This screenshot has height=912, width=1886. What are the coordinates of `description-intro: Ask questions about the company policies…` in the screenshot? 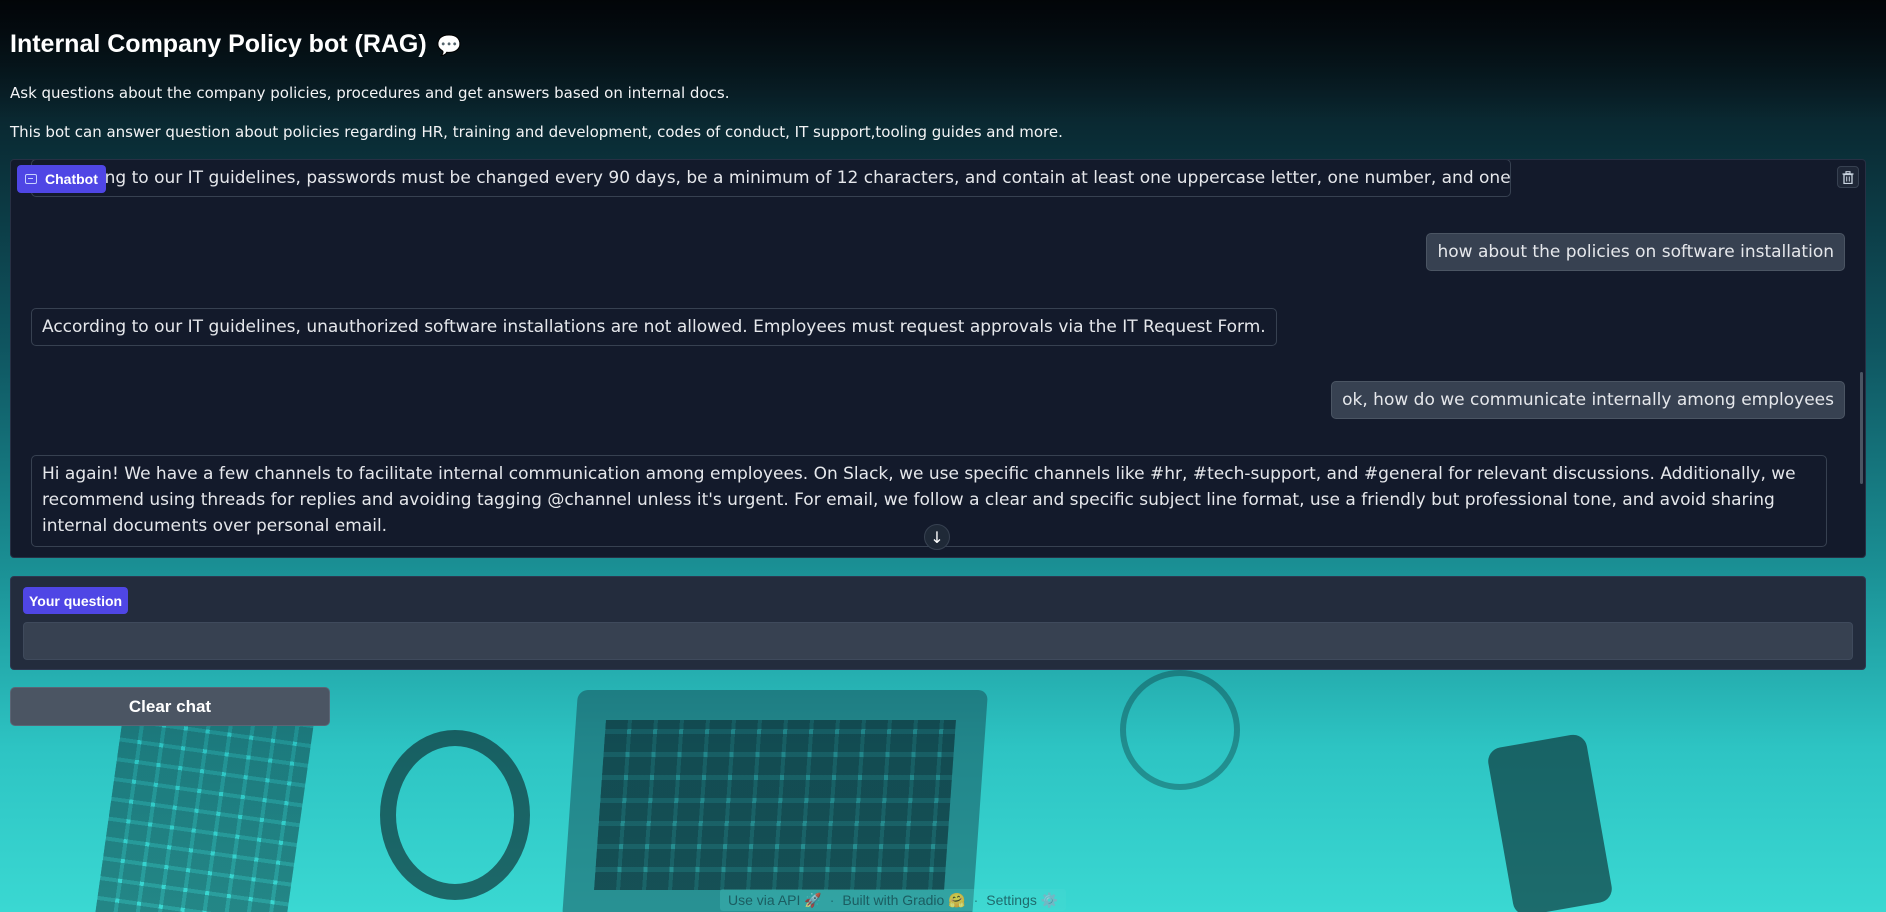 It's located at (370, 93).